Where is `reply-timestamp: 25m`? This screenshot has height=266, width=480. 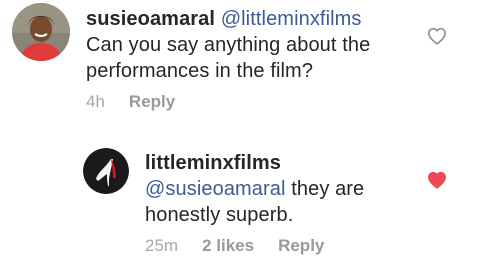 reply-timestamp: 25m is located at coordinates (162, 245).